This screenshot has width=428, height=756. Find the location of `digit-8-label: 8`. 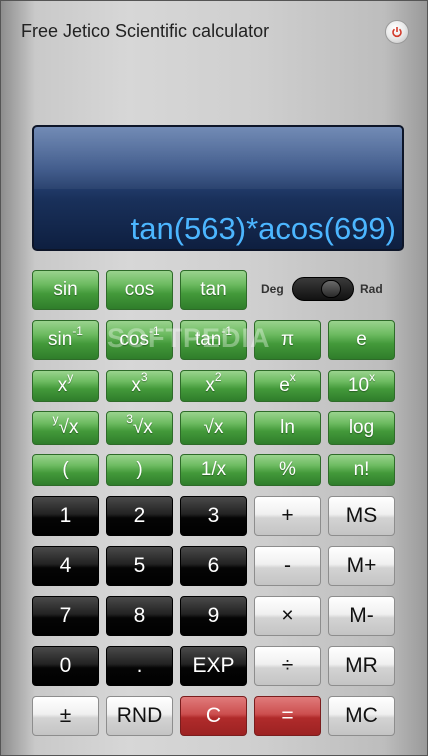

digit-8-label: 8 is located at coordinates (139, 615).